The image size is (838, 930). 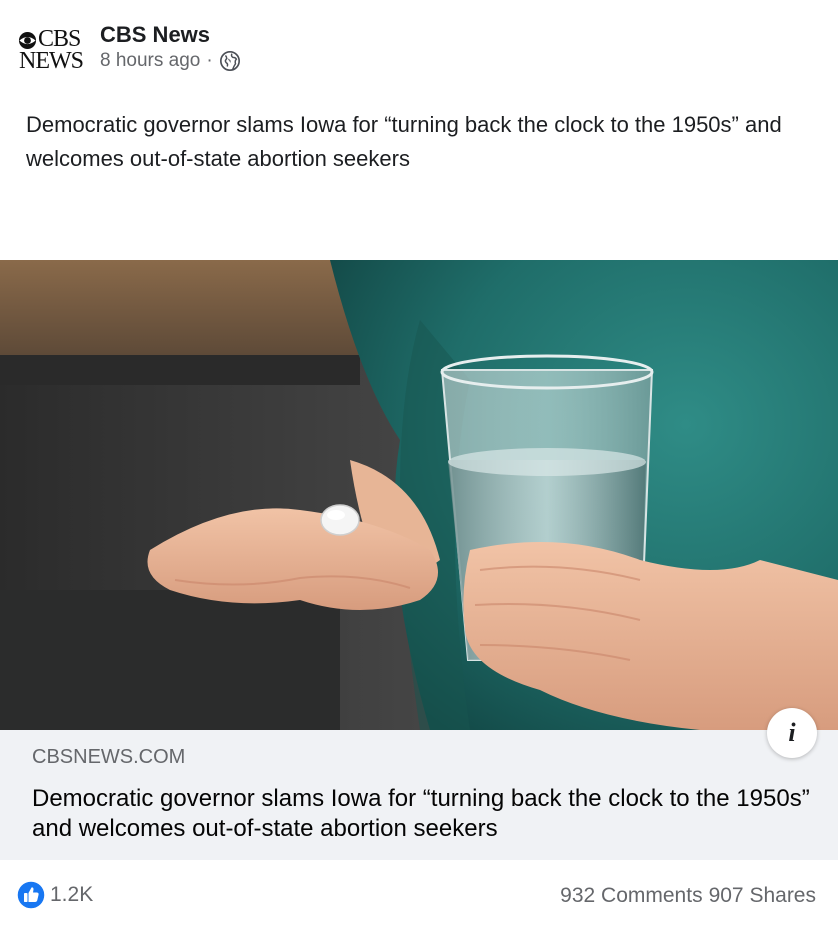 What do you see at coordinates (792, 733) in the screenshot?
I see `info-button: i` at bounding box center [792, 733].